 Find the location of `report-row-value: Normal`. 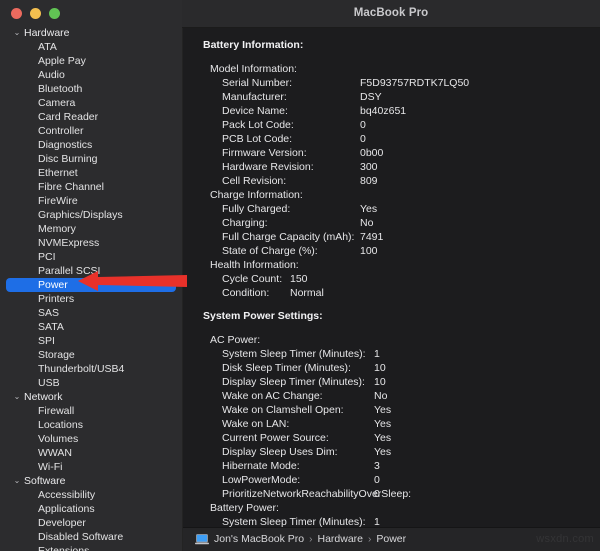

report-row-value: Normal is located at coordinates (307, 293).